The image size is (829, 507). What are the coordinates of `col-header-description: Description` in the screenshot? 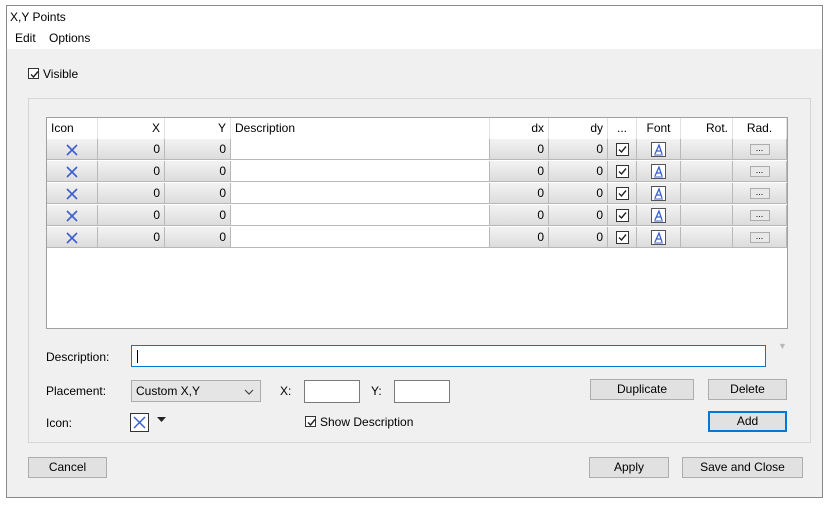 It's located at (360, 128).